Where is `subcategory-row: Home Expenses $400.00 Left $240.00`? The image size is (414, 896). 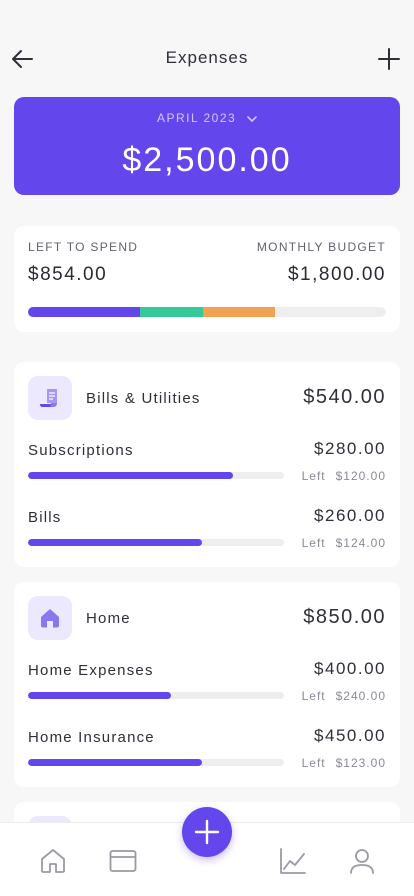 subcategory-row: Home Expenses $400.00 Left $240.00 is located at coordinates (207, 690).